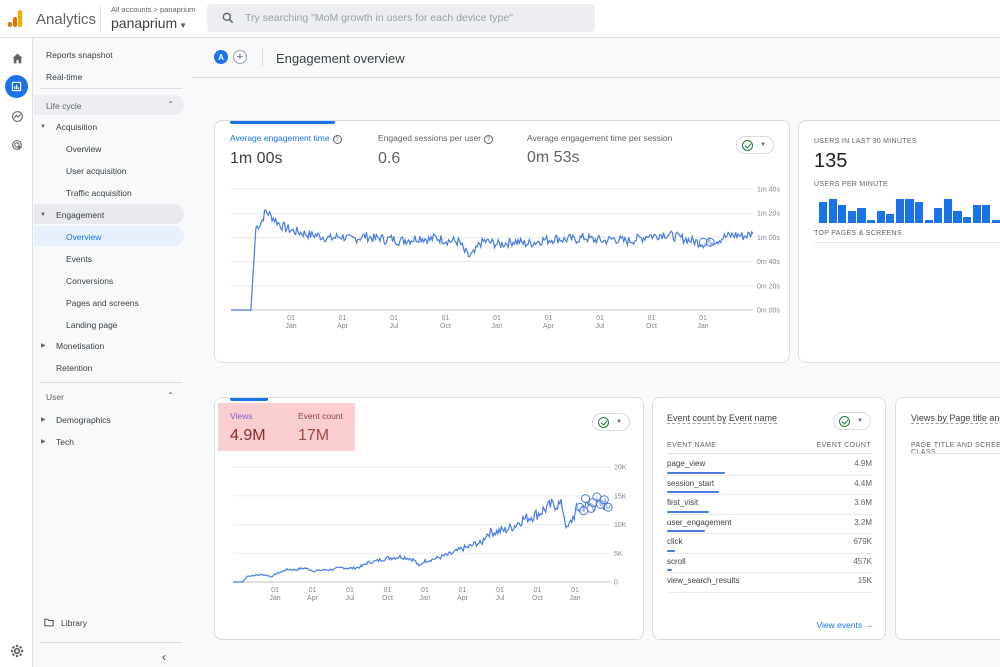  I want to click on x-tick-label: 01 Apr, so click(463, 594).